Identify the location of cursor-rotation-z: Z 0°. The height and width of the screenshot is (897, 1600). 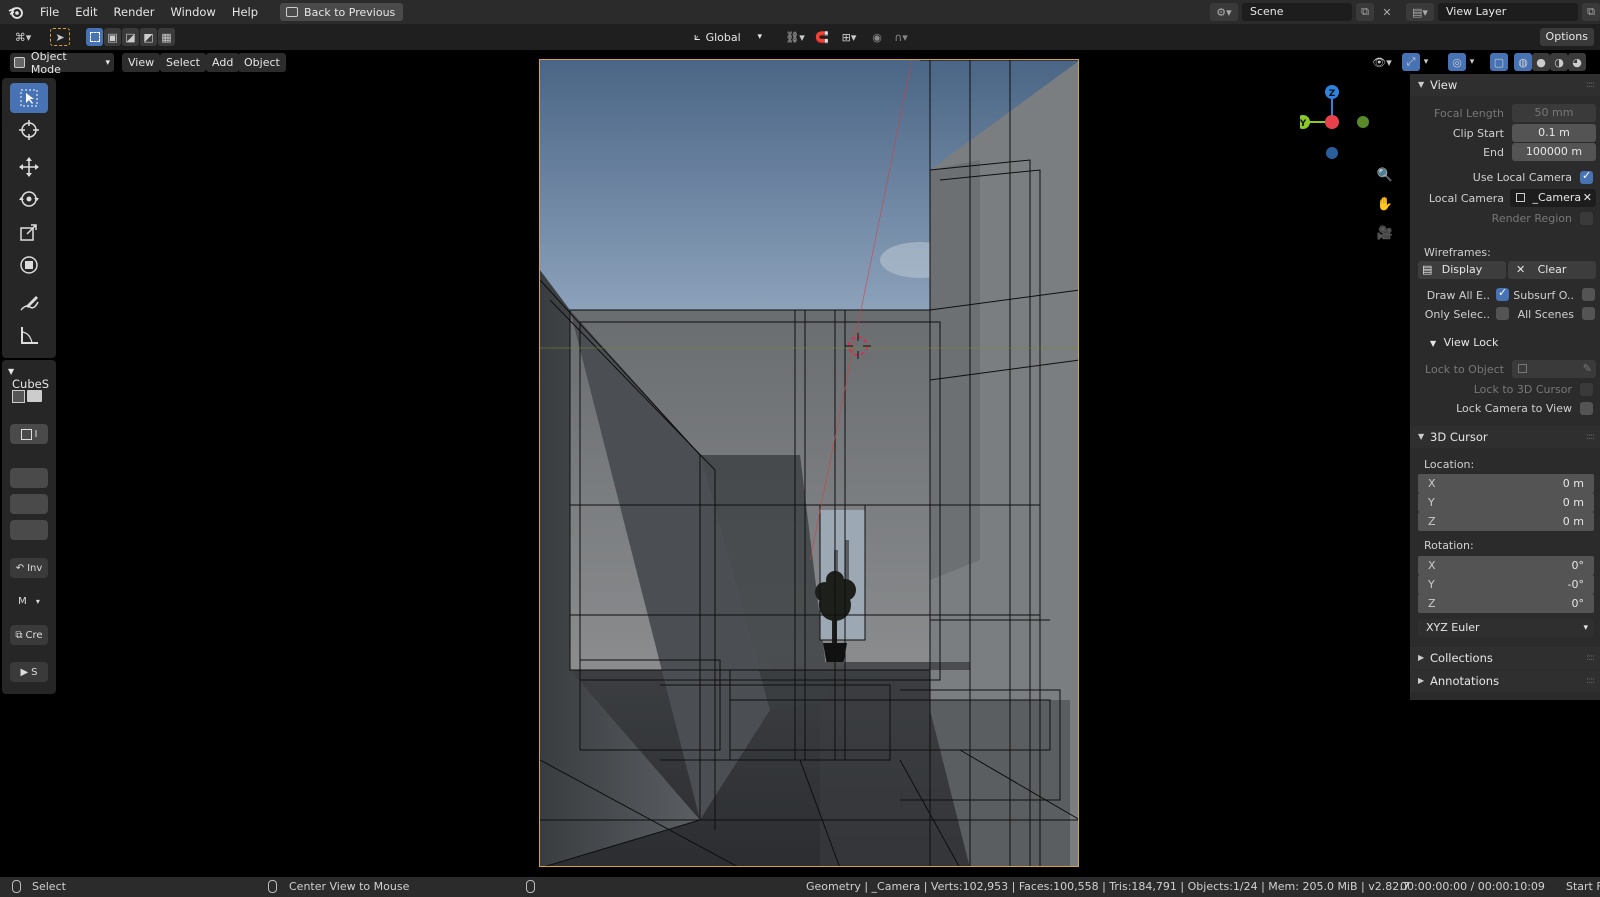
(1506, 603).